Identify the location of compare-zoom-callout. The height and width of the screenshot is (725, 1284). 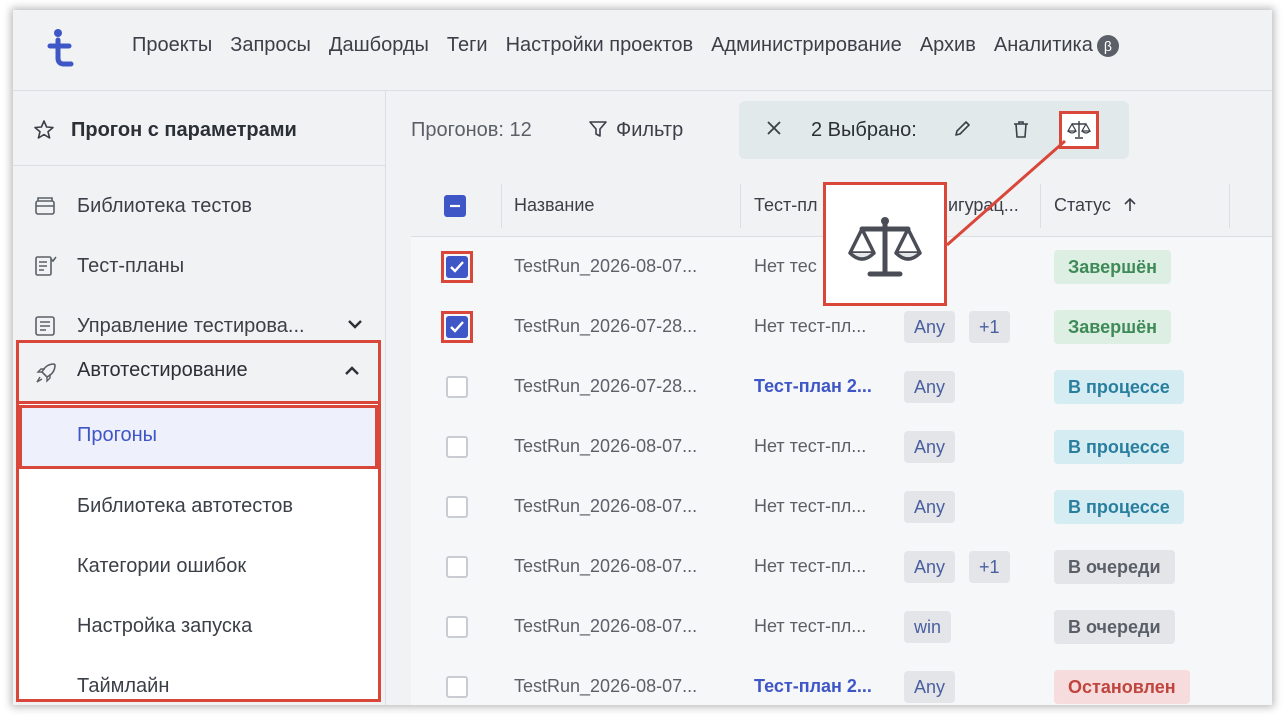
(885, 244).